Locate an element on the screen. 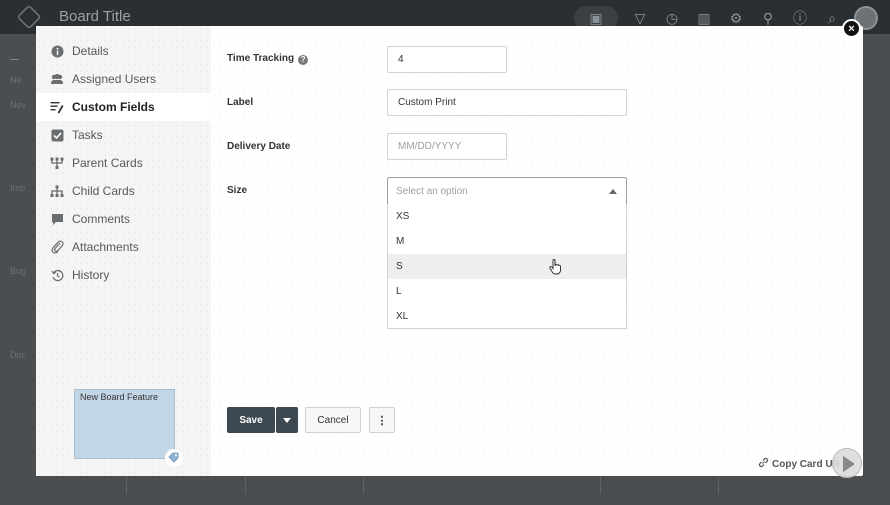 This screenshot has height=505, width=890. board-title: Board Title is located at coordinates (95, 16).